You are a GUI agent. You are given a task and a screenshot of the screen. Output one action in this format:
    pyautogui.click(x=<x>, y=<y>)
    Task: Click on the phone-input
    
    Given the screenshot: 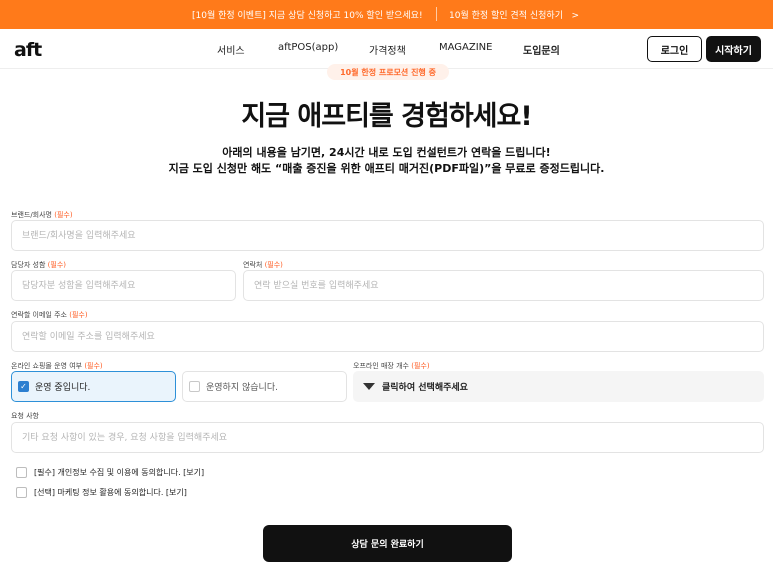 What is the action you would take?
    pyautogui.click(x=503, y=285)
    